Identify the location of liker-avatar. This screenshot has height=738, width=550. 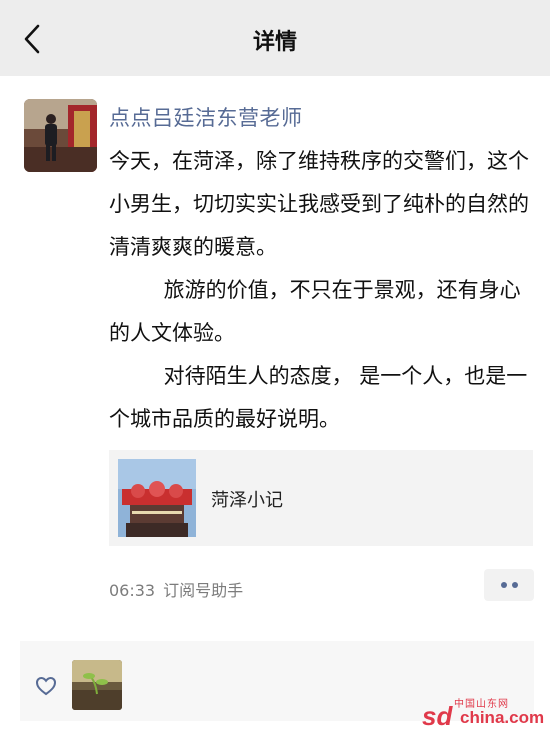
(97, 685).